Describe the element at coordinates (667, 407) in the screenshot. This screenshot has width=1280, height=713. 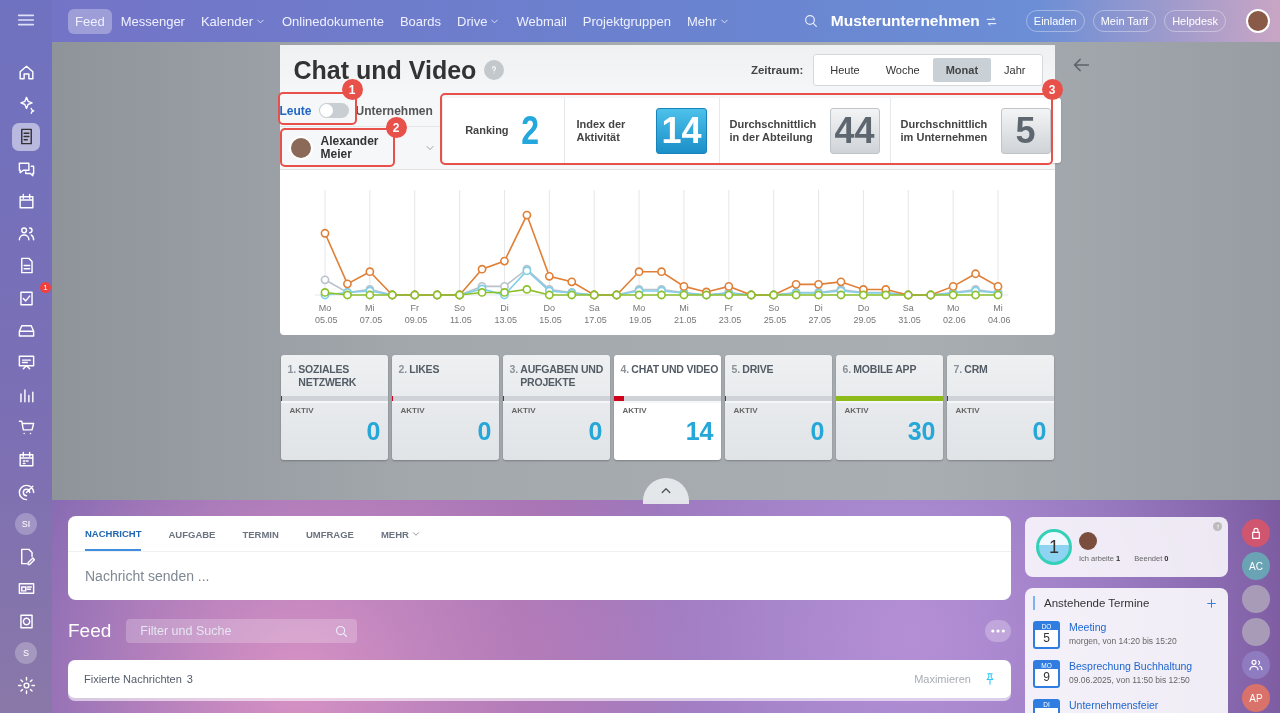
I see `category-card: 4. CHAT UND VIDEO AKTIV 14` at that location.